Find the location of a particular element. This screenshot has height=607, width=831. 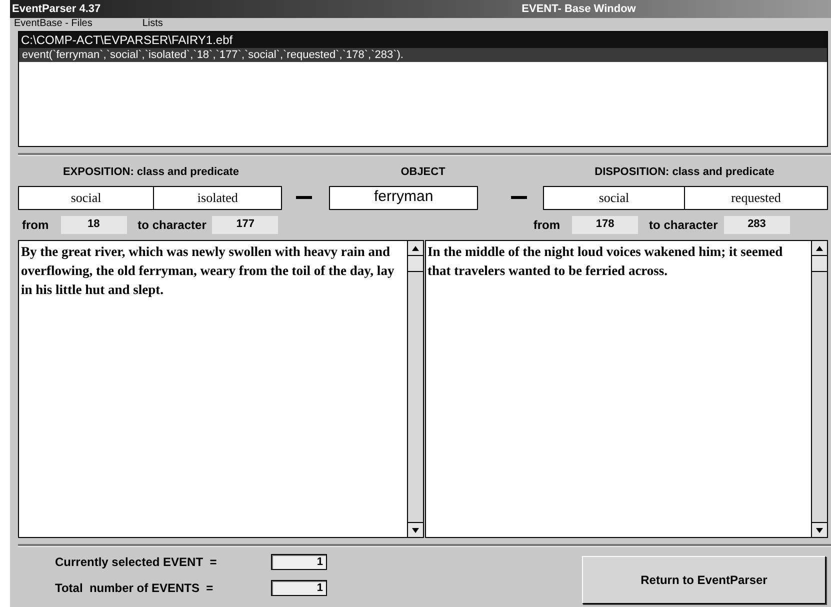

to-field: 283 is located at coordinates (757, 225).